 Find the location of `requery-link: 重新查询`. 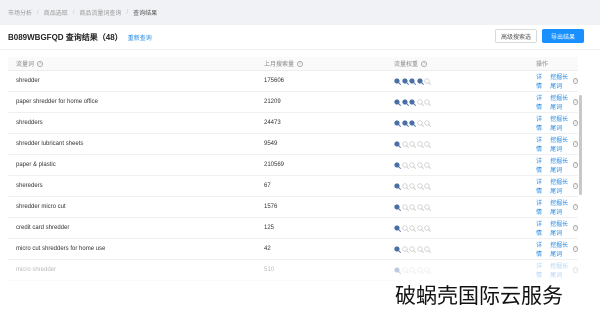

requery-link: 重新查询 is located at coordinates (140, 37).